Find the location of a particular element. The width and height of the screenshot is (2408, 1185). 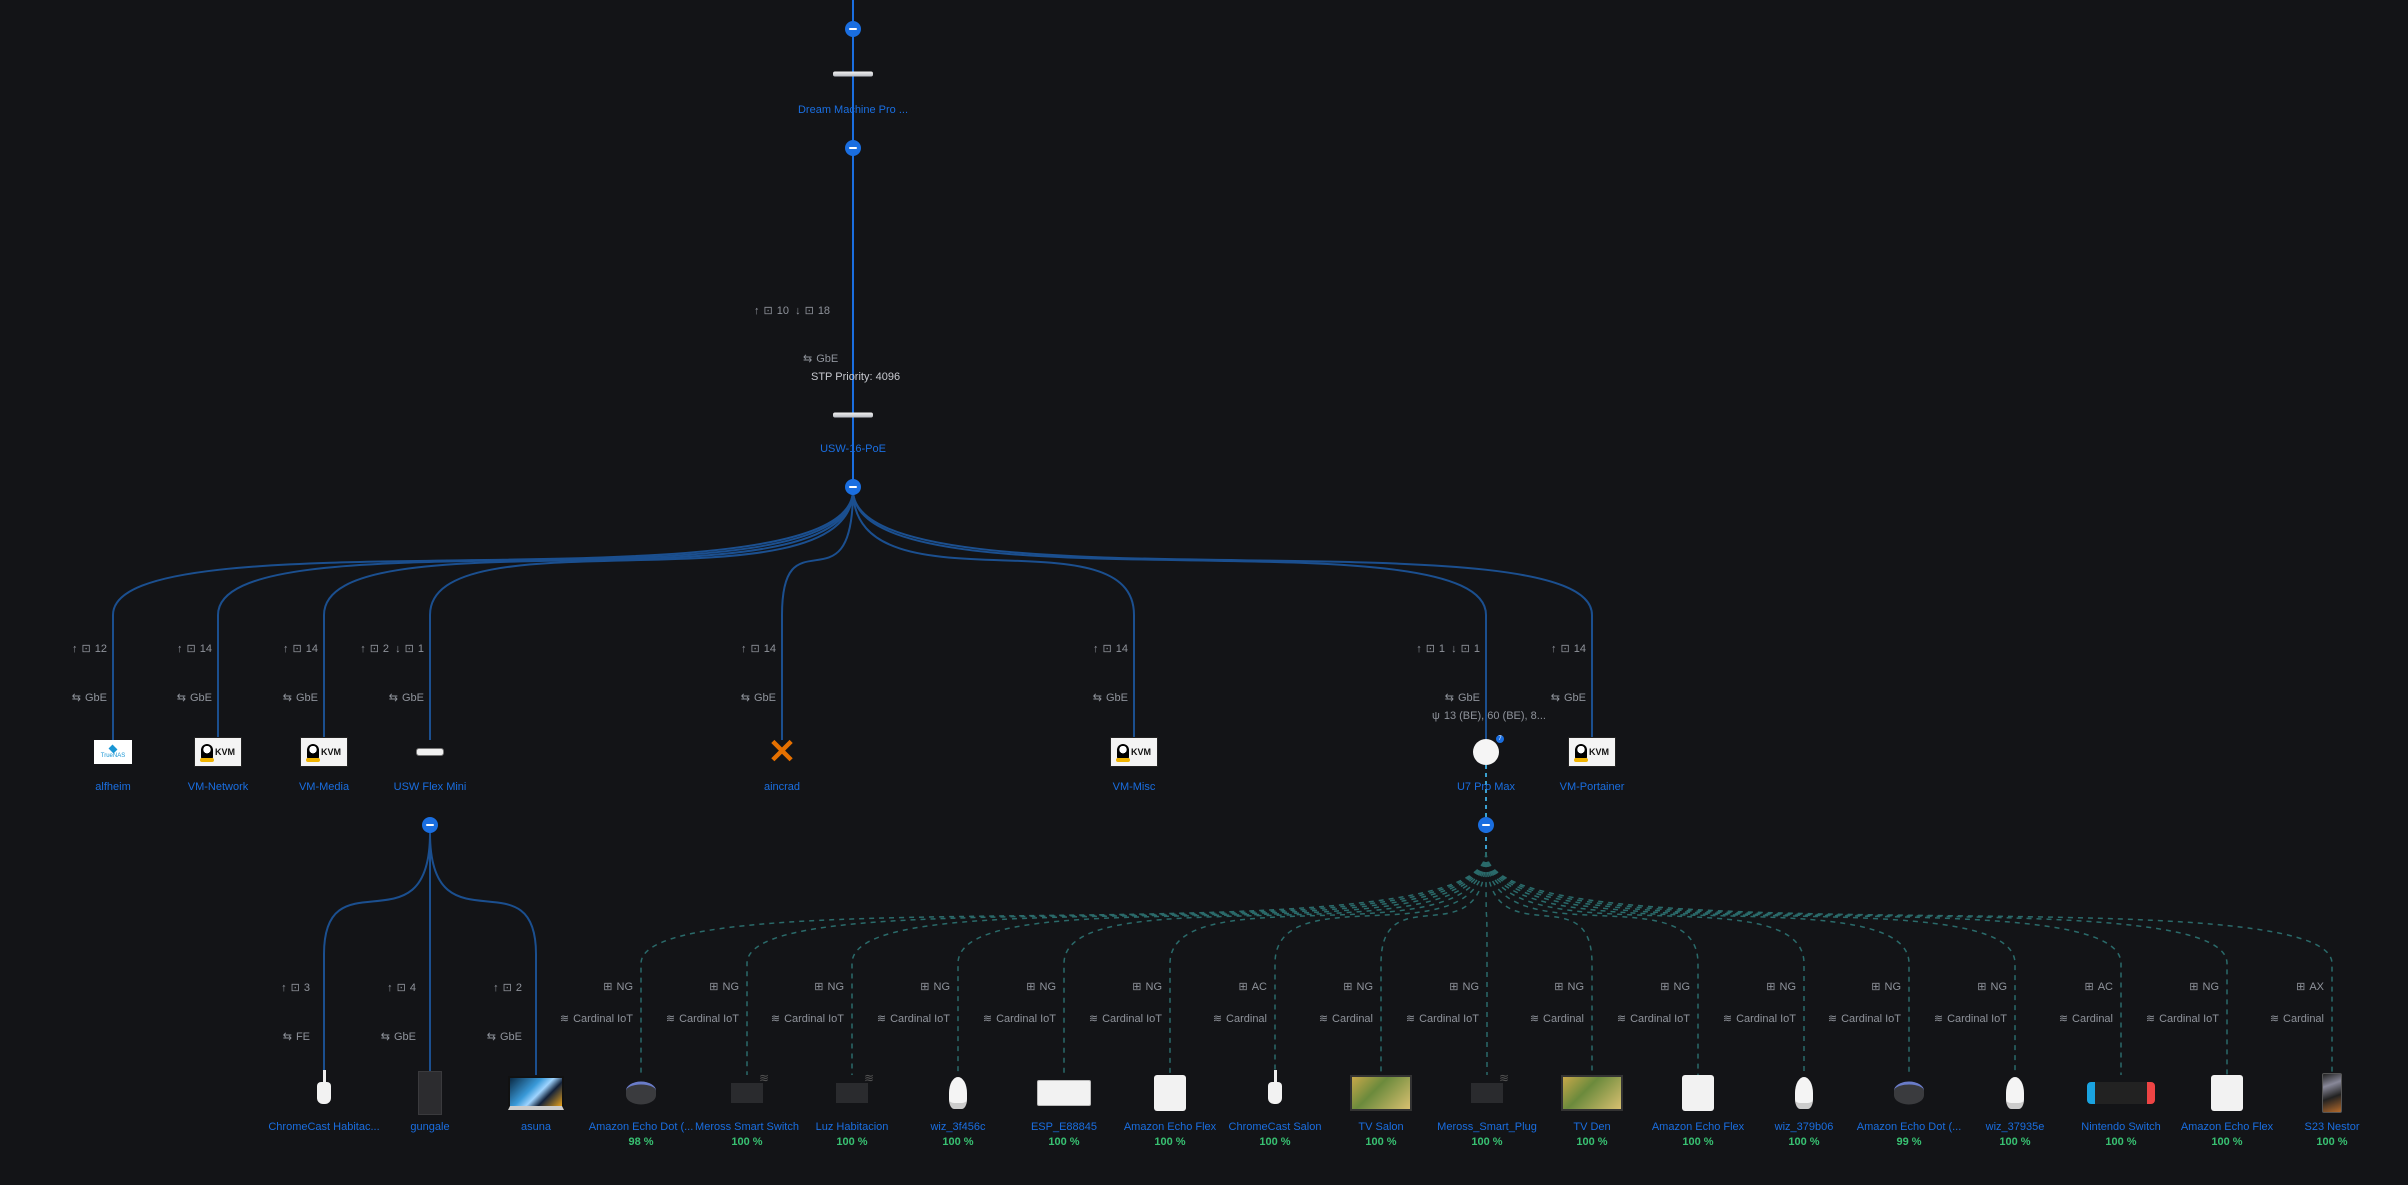

device-node: wiz_3f456c 100 % is located at coordinates (957, 1134).